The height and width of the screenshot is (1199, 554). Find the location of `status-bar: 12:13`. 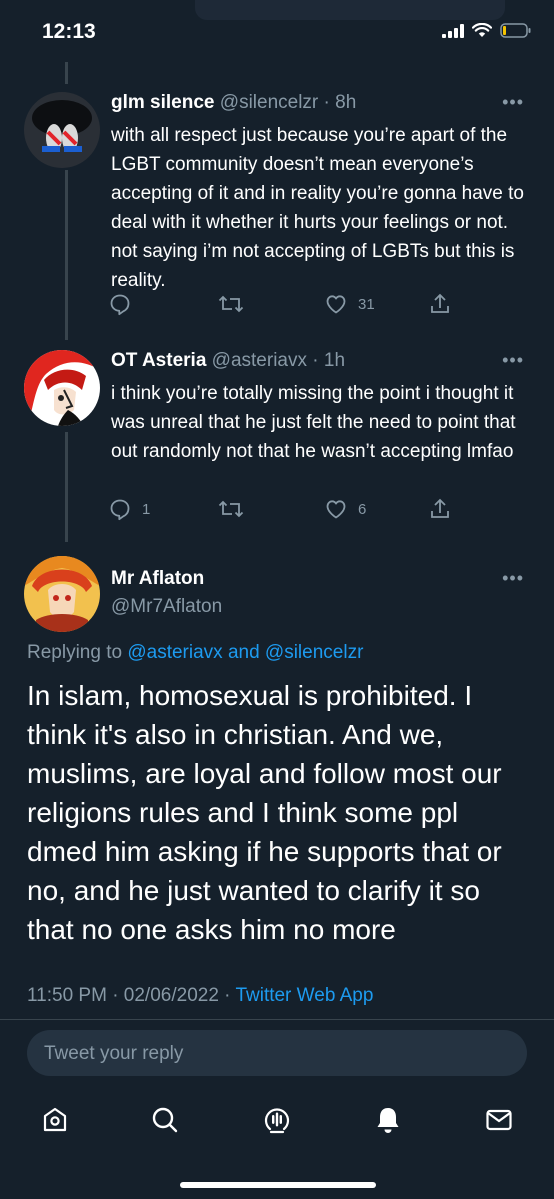

status-bar: 12:13 is located at coordinates (277, 33).